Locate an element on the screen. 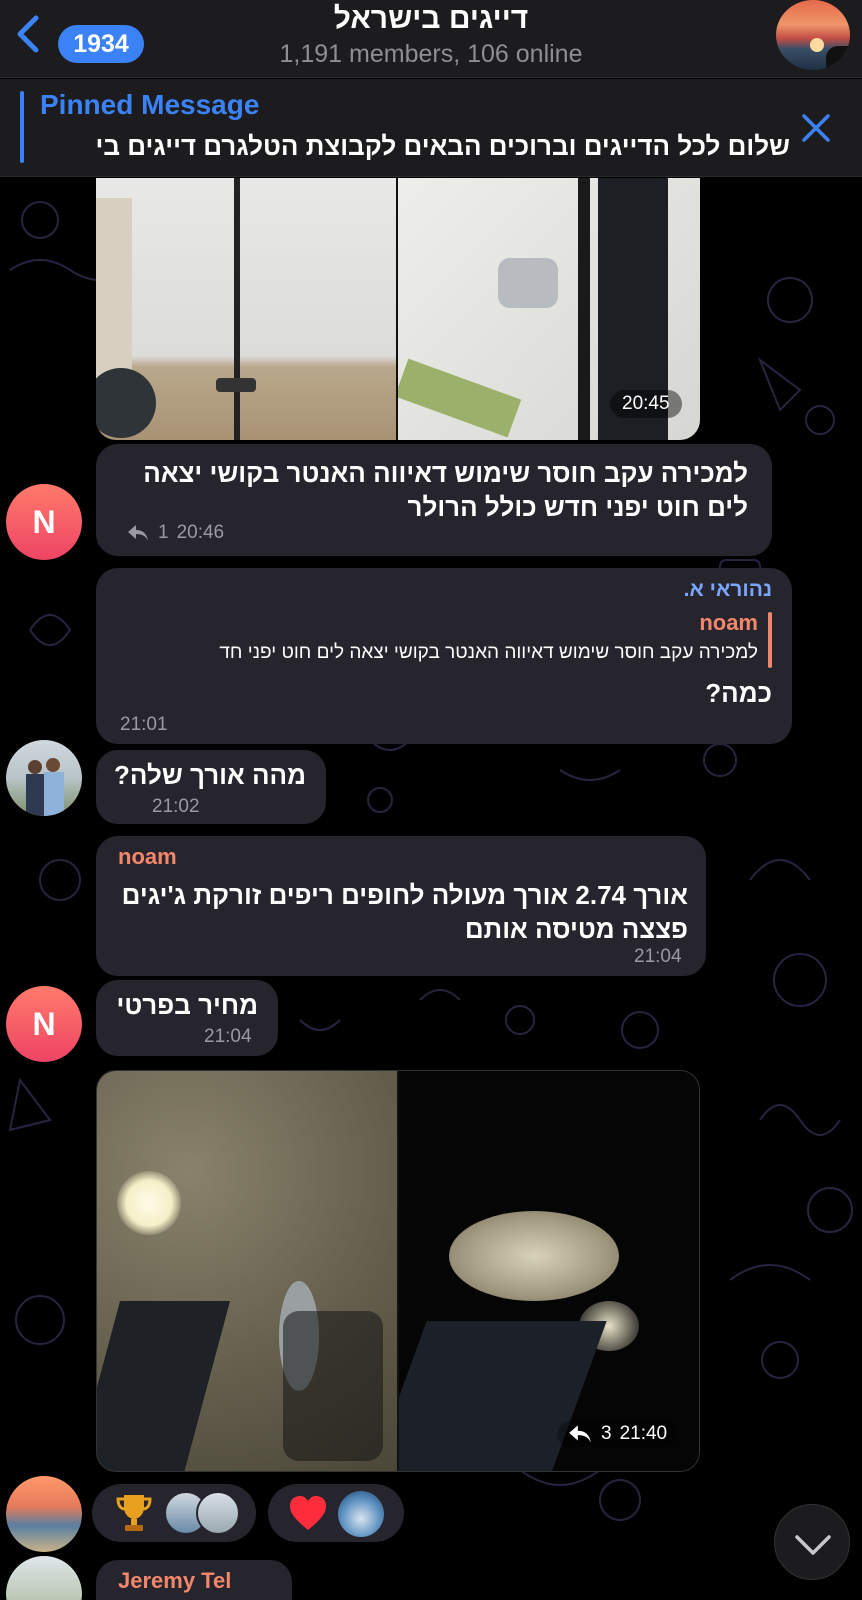 This screenshot has height=1600, width=862. reply-count: 1 is located at coordinates (163, 533).